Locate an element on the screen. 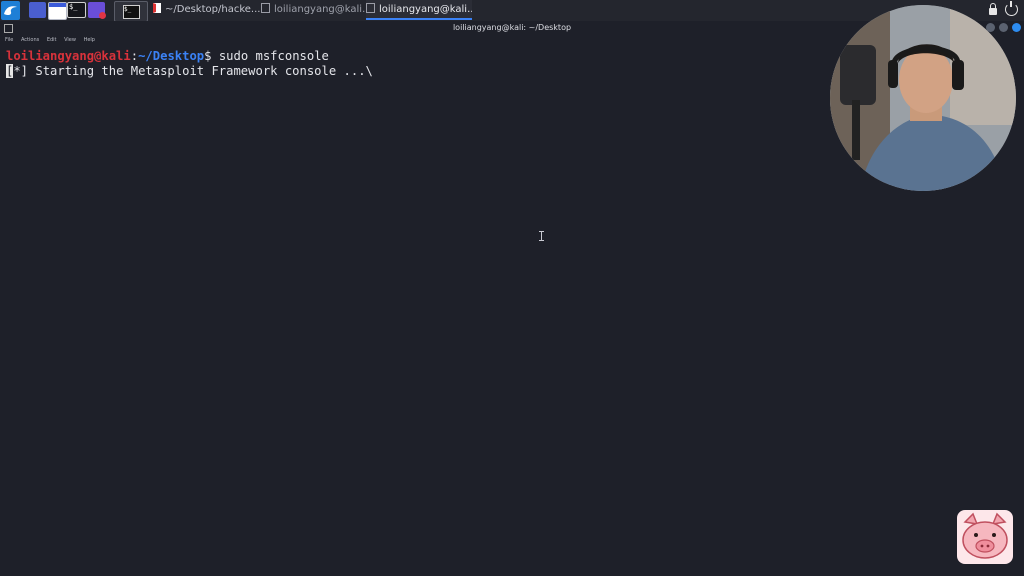 Image resolution: width=1024 pixels, height=576 pixels. window-title: loiliangyang@kali: ~/Desktop is located at coordinates (512, 27).